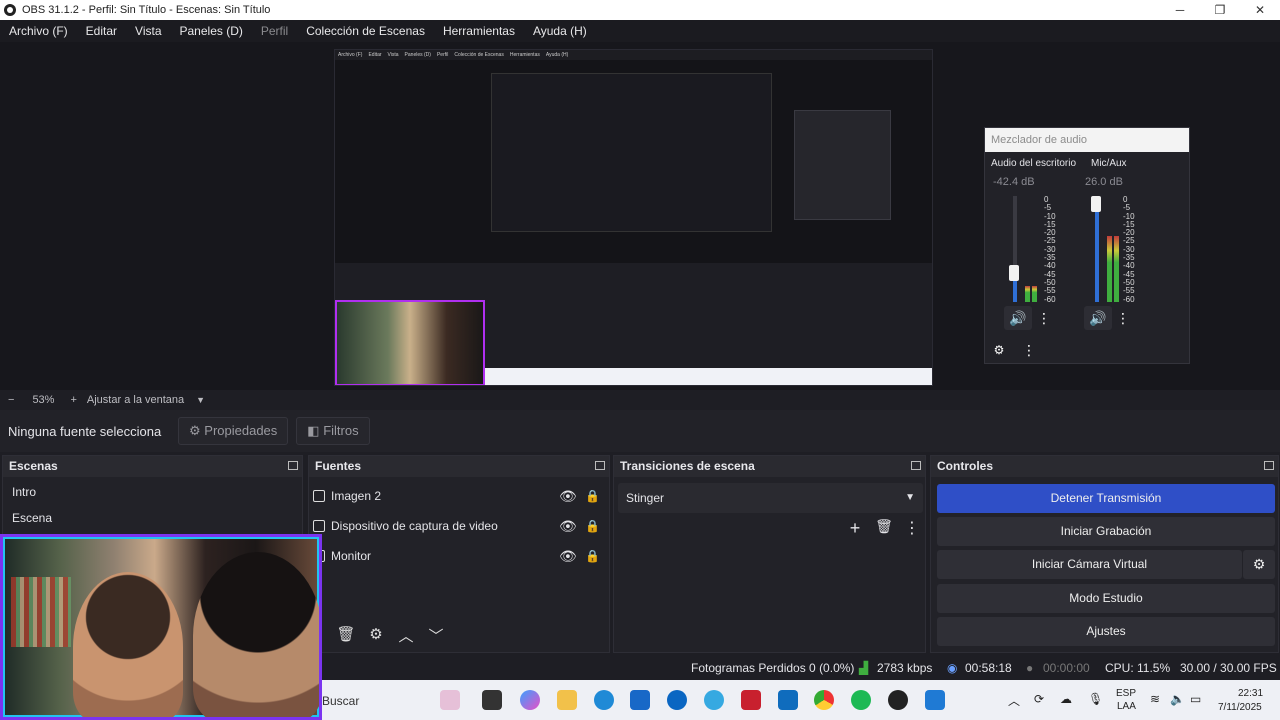 Image resolution: width=1280 pixels, height=720 pixels. Describe the element at coordinates (1129, 299) in the screenshot. I see `scale-tick: -60` at that location.